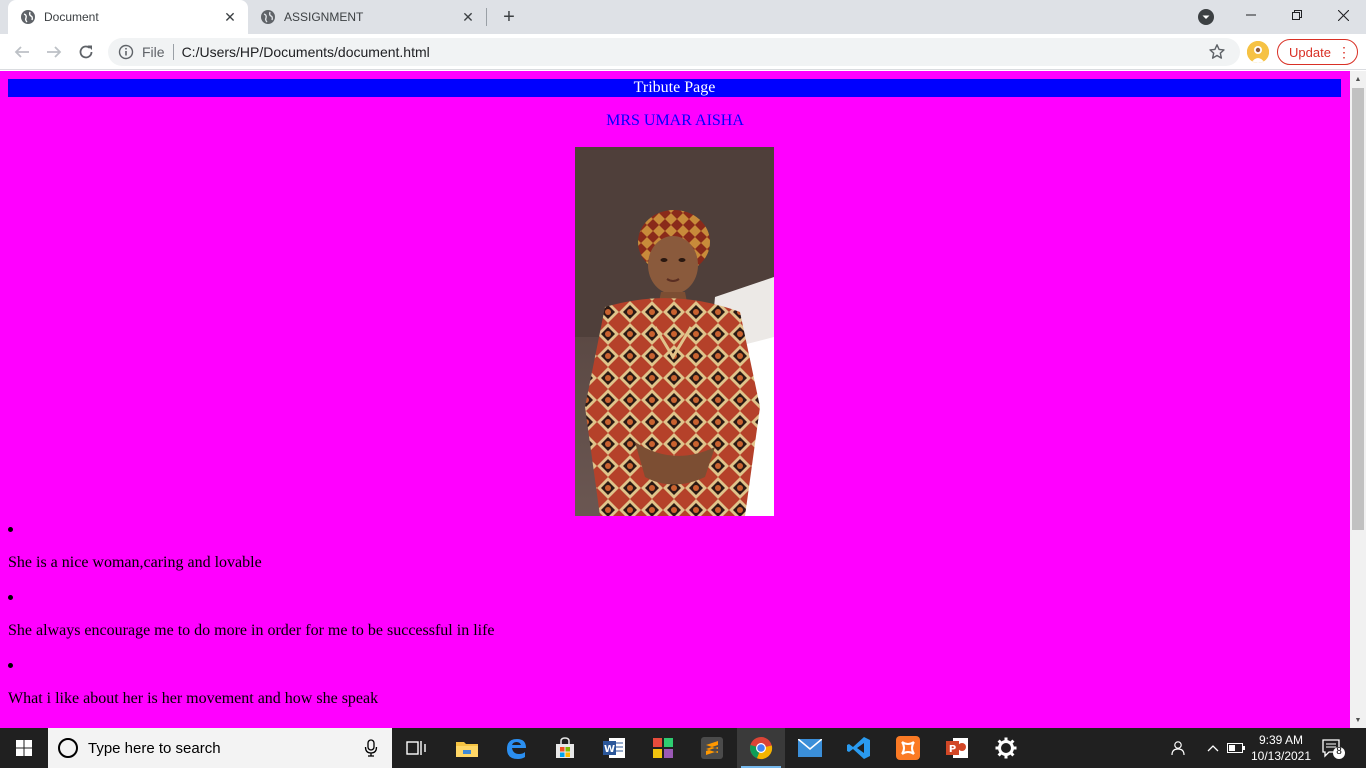  I want to click on portrait-photo, so click(674, 331).